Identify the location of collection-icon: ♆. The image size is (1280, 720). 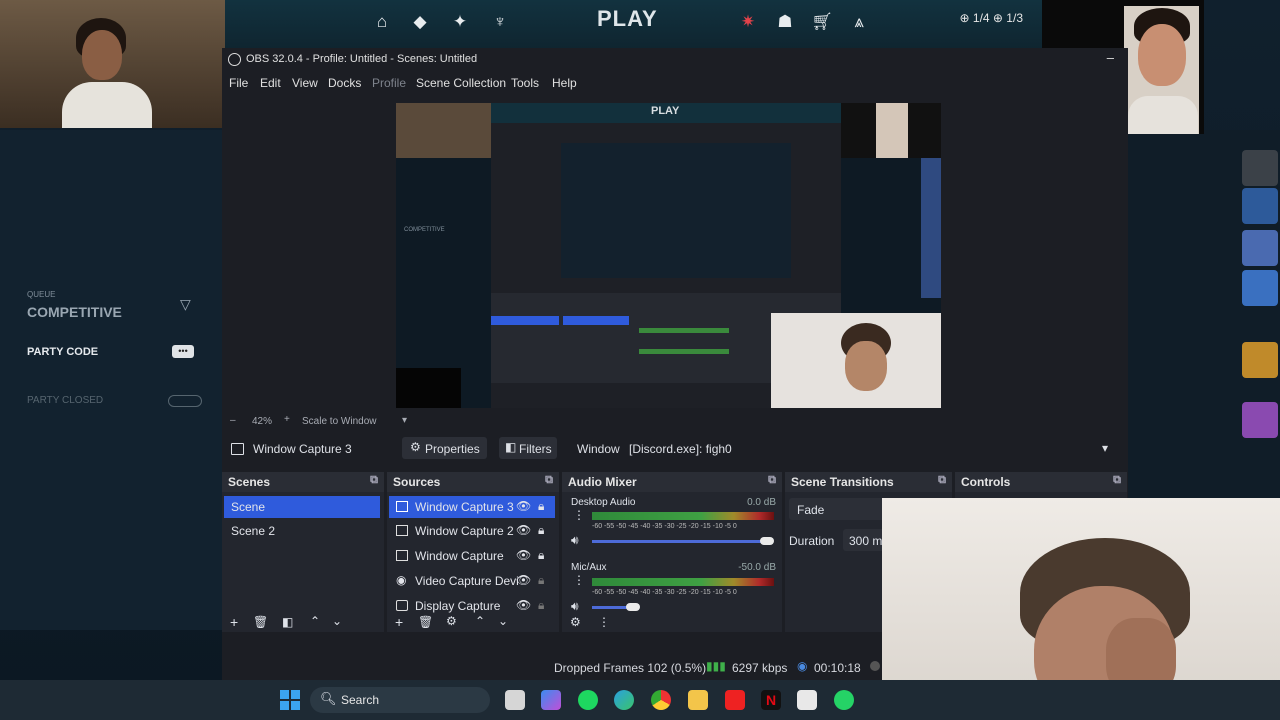
(500, 22).